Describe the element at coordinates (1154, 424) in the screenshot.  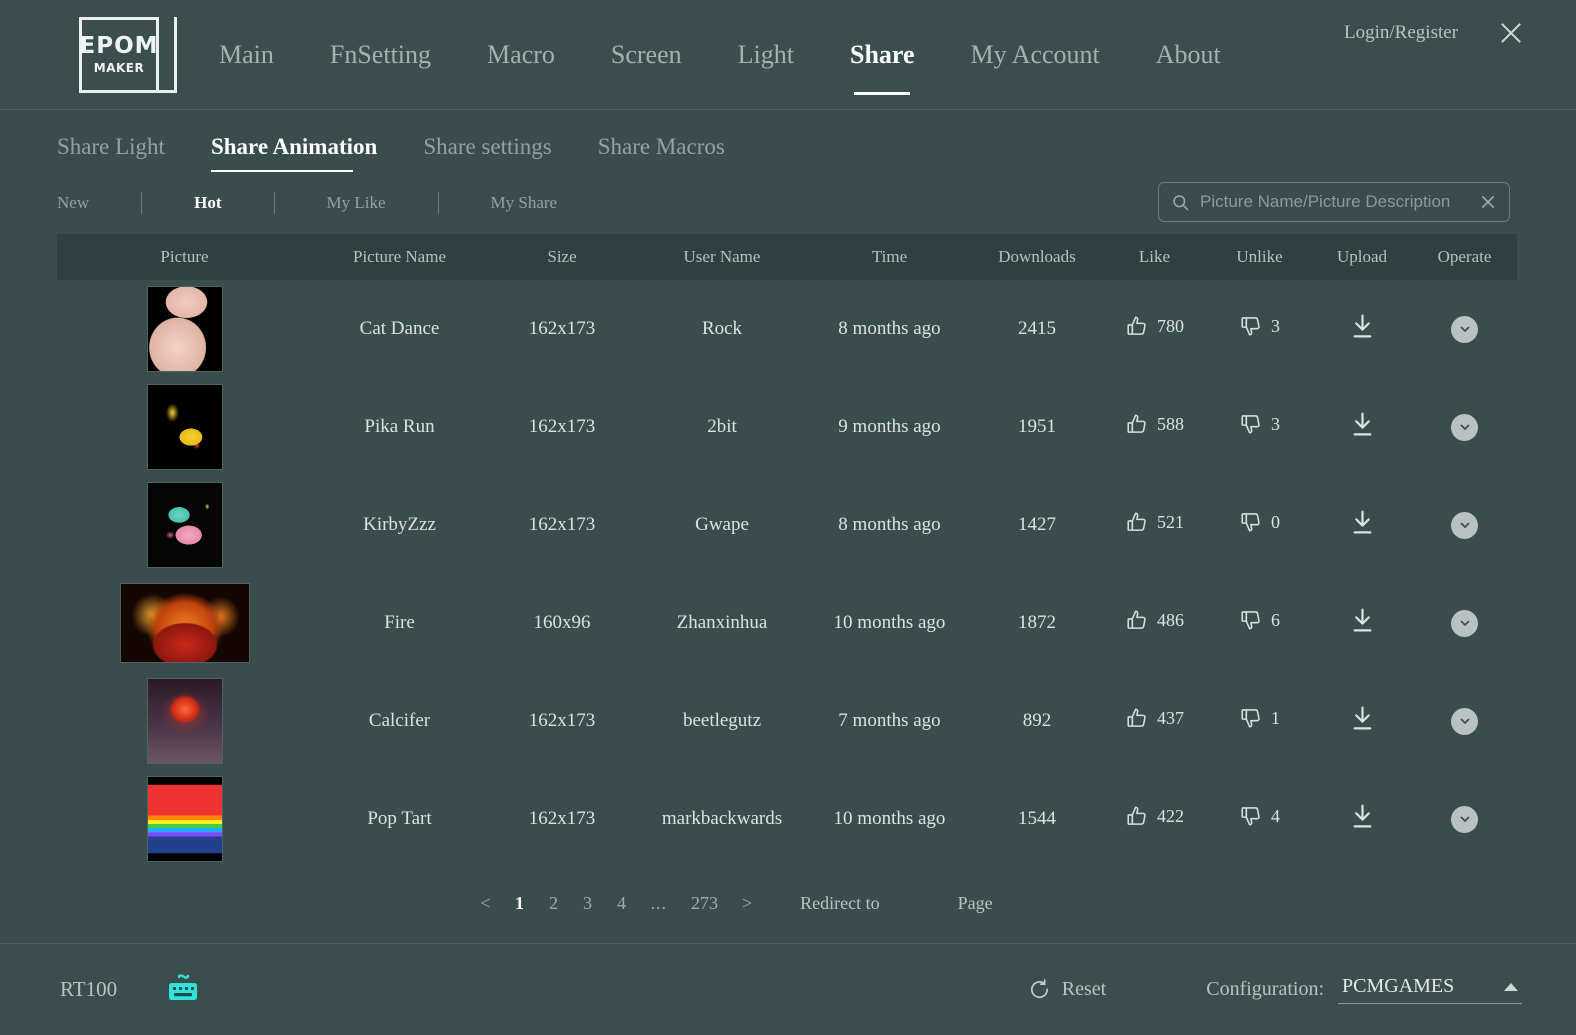
I see `like-button: 588` at that location.